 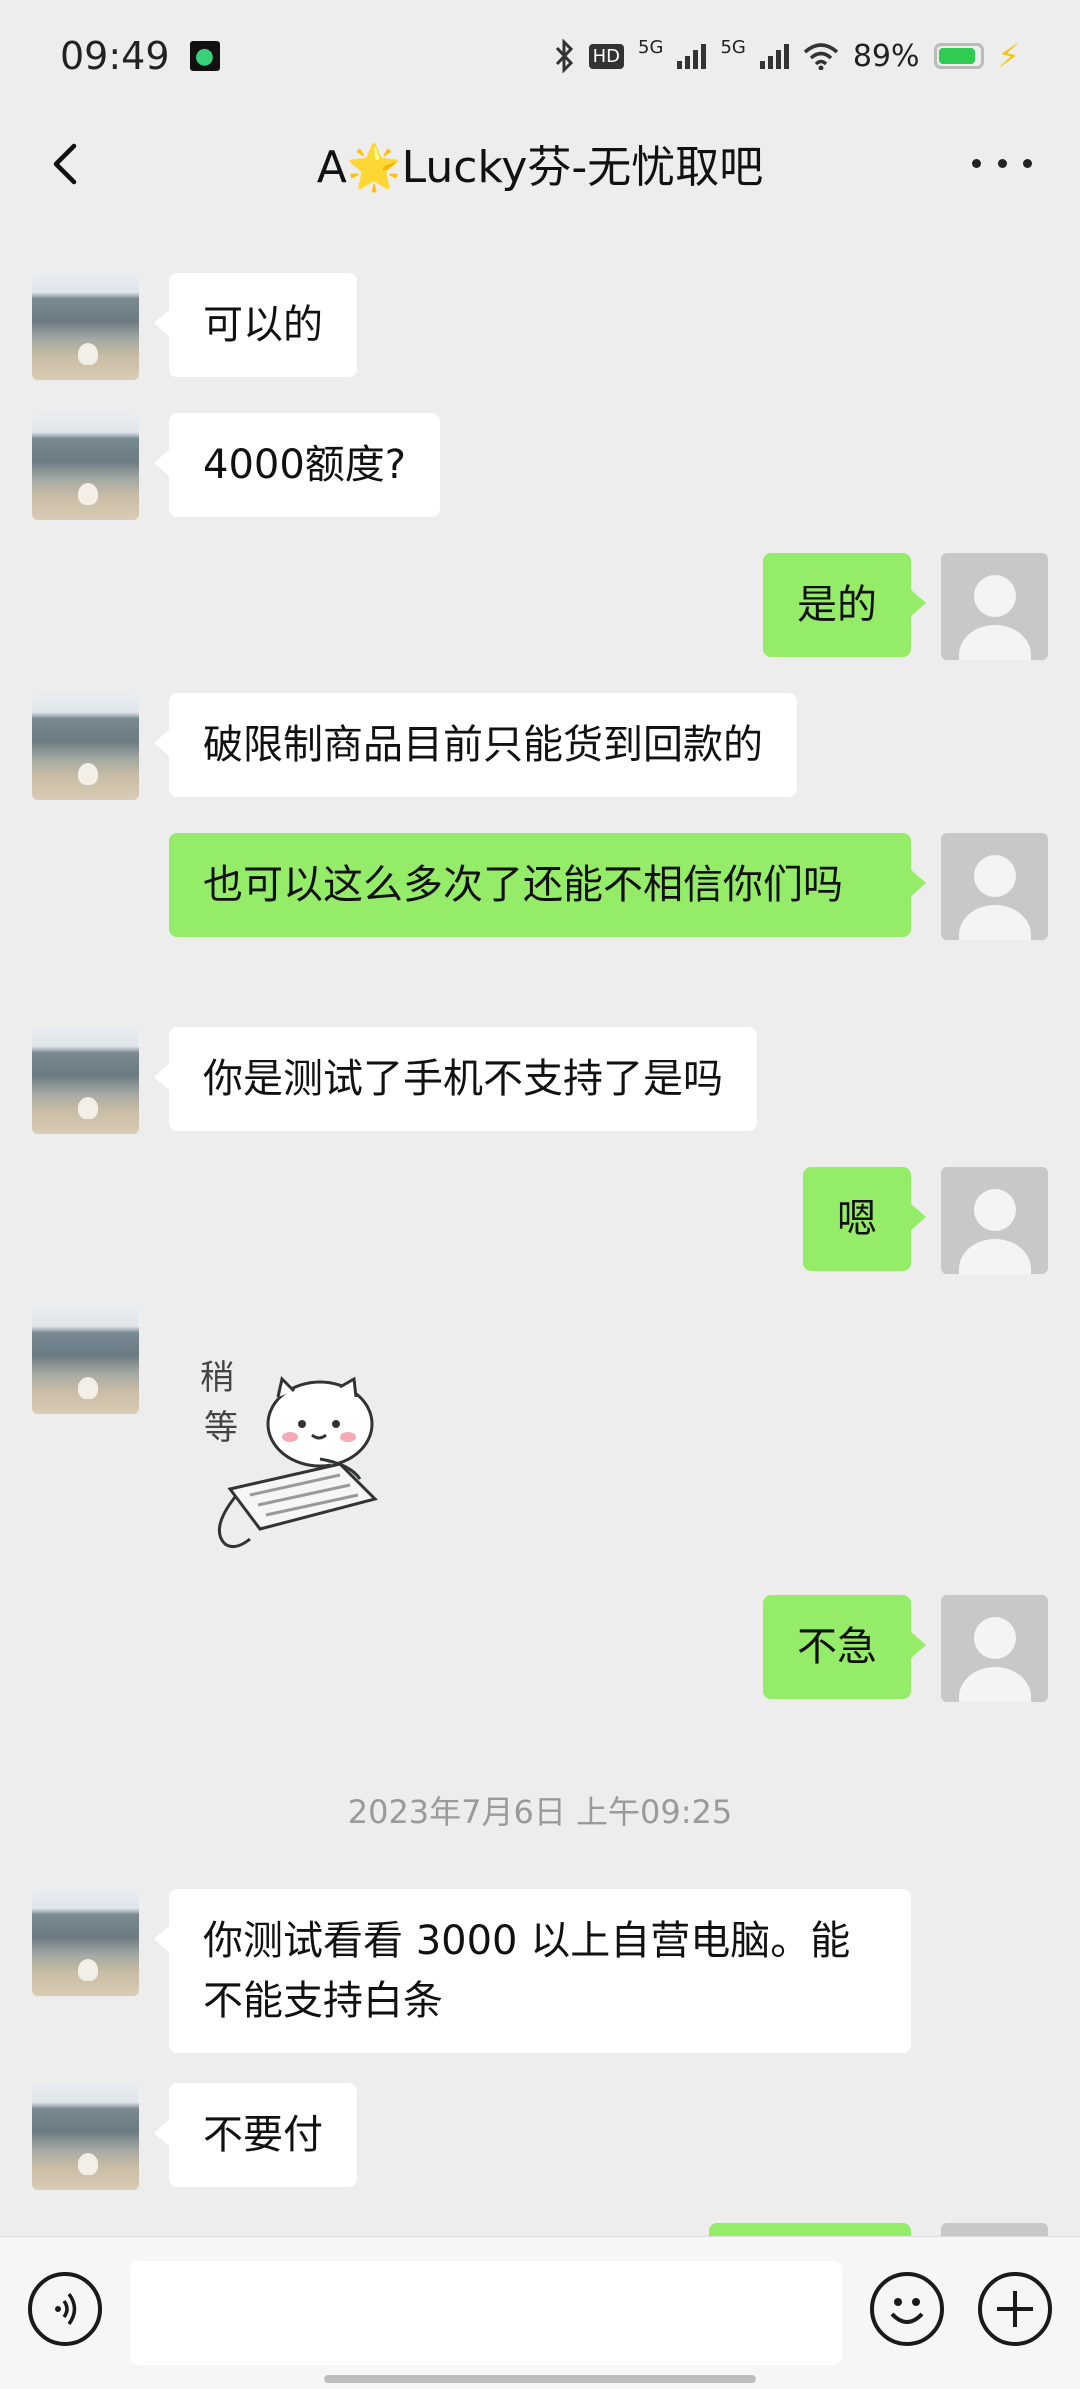 I want to click on message-bubble: 4000额度?, so click(x=297, y=465).